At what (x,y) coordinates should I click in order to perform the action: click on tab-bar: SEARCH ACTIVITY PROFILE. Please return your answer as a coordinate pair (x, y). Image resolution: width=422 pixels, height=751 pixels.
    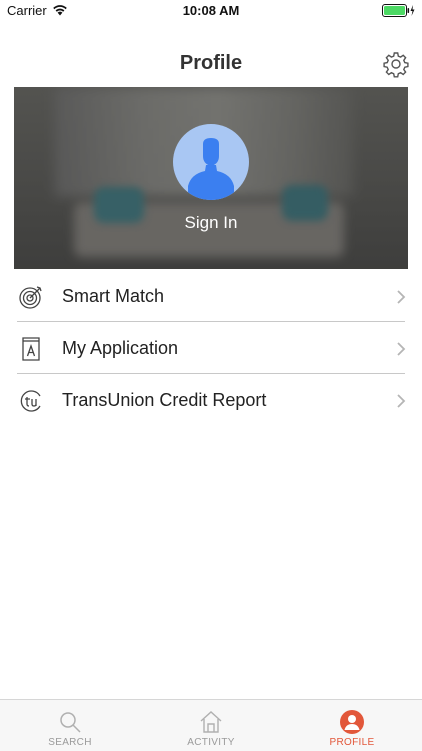
    Looking at the image, I should click on (211, 725).